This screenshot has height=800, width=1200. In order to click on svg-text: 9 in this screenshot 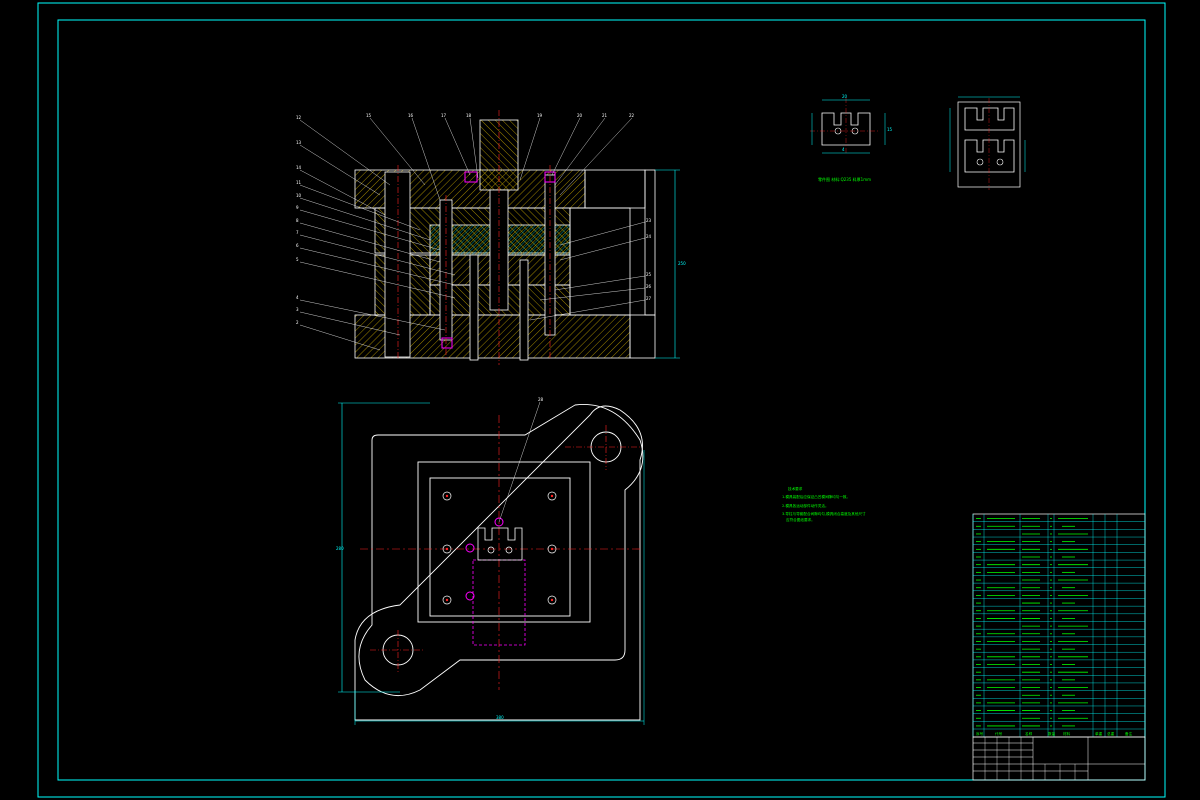, I will do `click(297, 207)`.